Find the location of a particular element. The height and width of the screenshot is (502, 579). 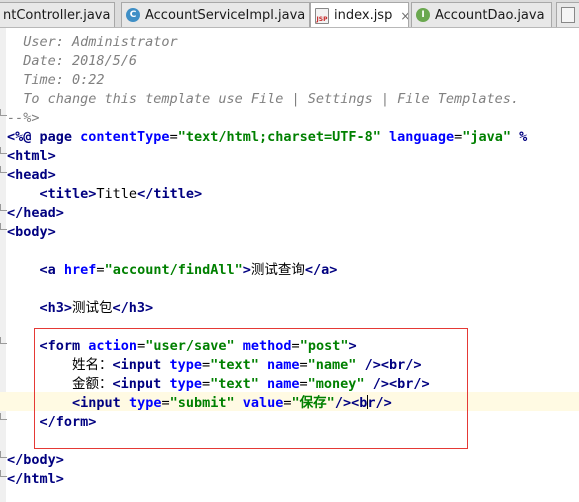

close-icon: × is located at coordinates (404, 16).